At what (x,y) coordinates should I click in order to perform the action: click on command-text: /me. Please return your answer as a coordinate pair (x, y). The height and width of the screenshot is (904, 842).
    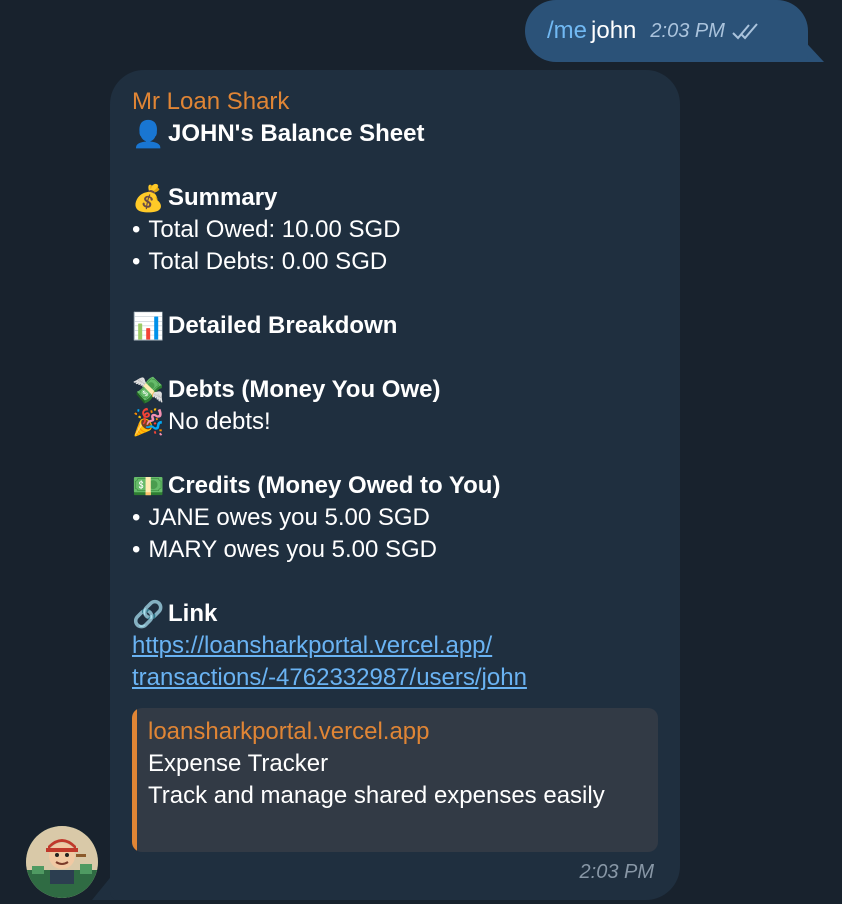
    Looking at the image, I should click on (567, 31).